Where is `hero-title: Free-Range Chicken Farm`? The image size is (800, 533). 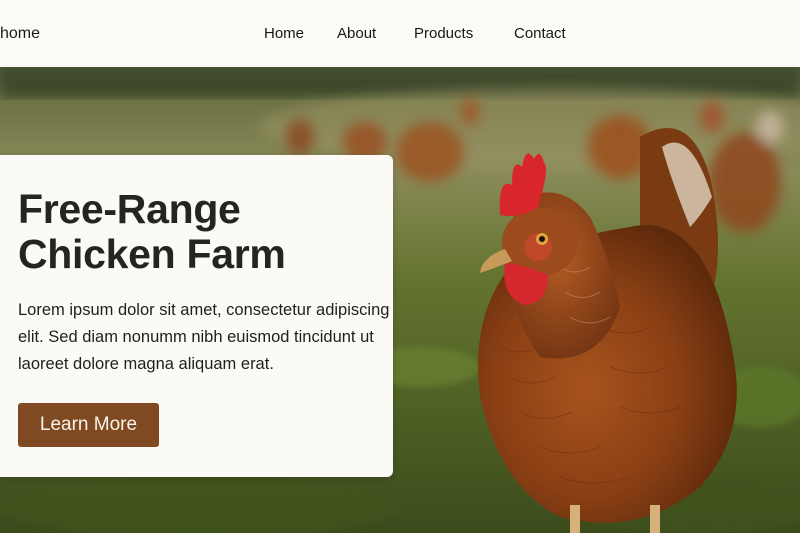
hero-title: Free-Range Chicken Farm is located at coordinates (203, 232).